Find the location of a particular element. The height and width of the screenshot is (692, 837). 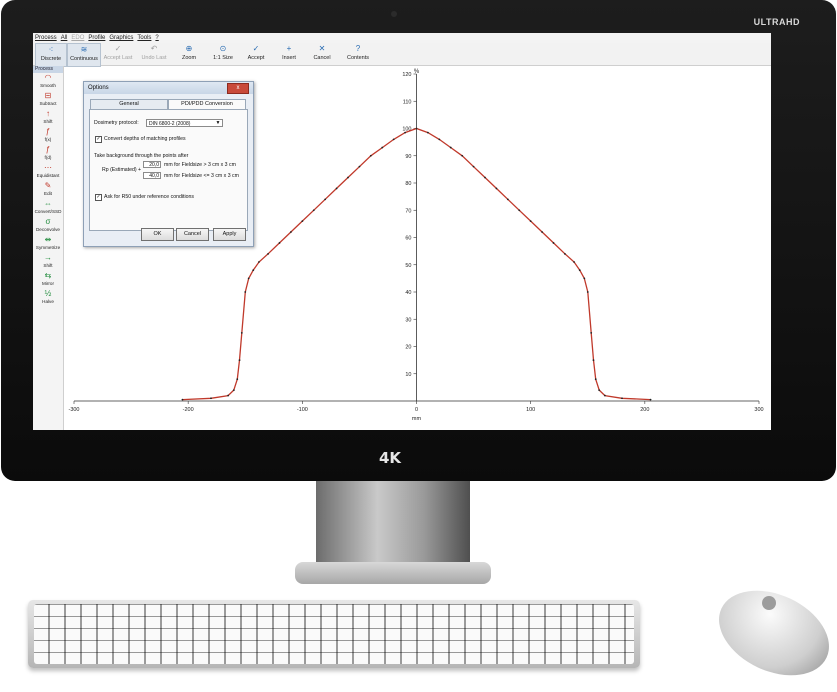

zoom-reset-icon: ⊙ is located at coordinates (223, 48).